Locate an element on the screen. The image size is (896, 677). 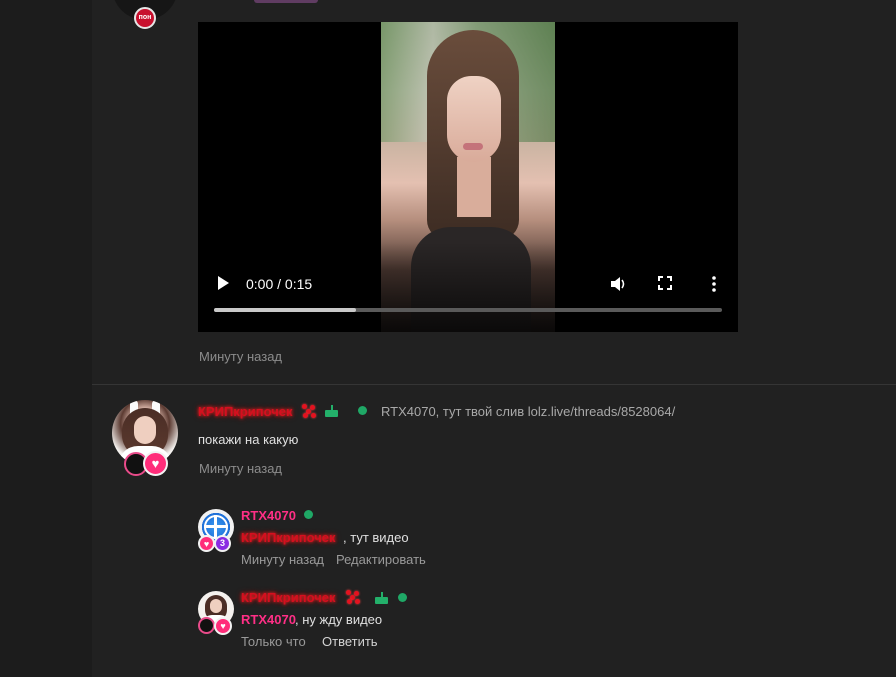
reply-text: , тут видео is located at coordinates (376, 537).